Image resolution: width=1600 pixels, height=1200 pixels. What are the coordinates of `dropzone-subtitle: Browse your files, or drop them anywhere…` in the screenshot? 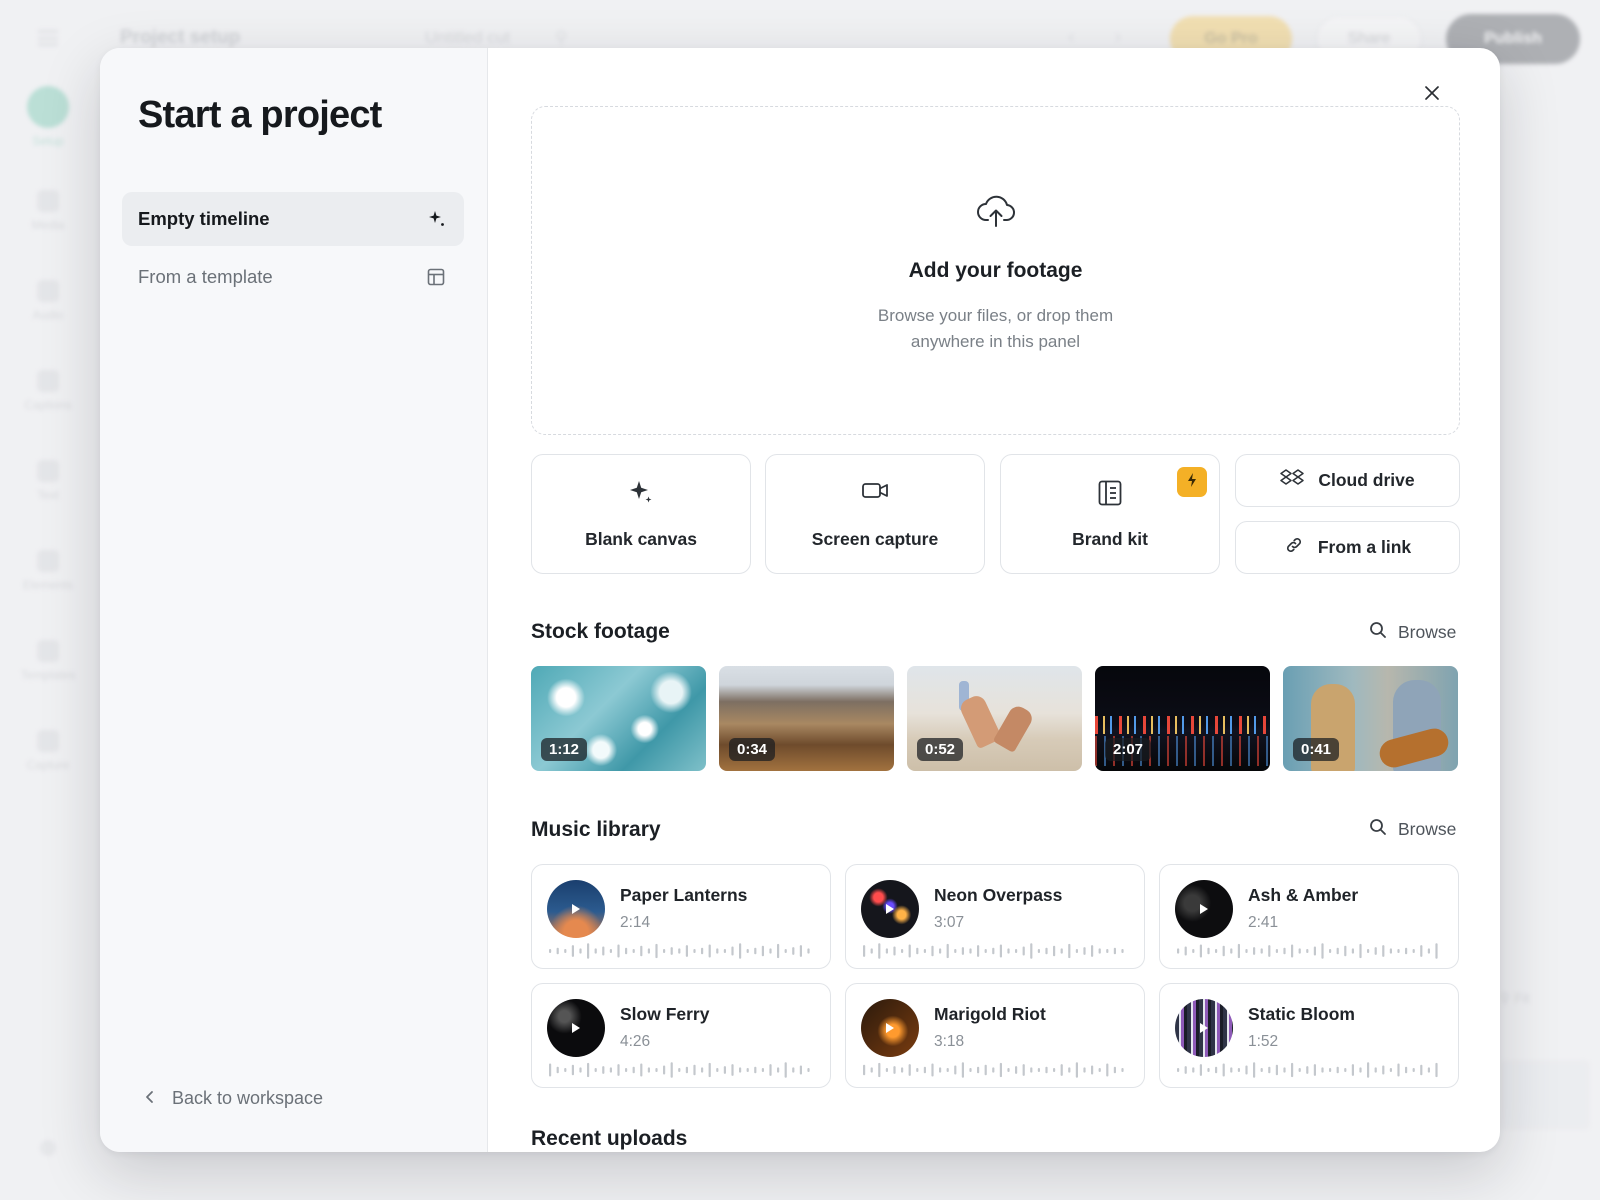 It's located at (995, 329).